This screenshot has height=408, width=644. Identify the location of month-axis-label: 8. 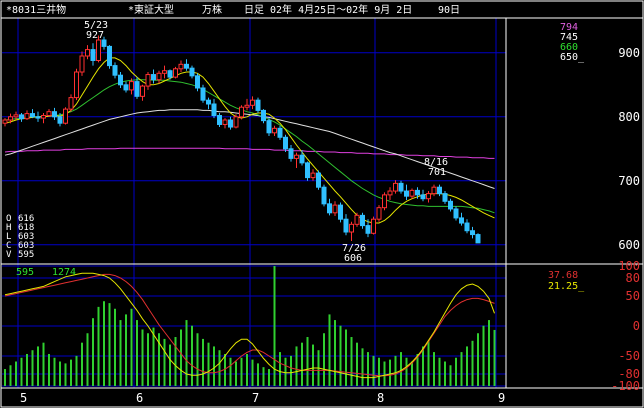
(380, 398).